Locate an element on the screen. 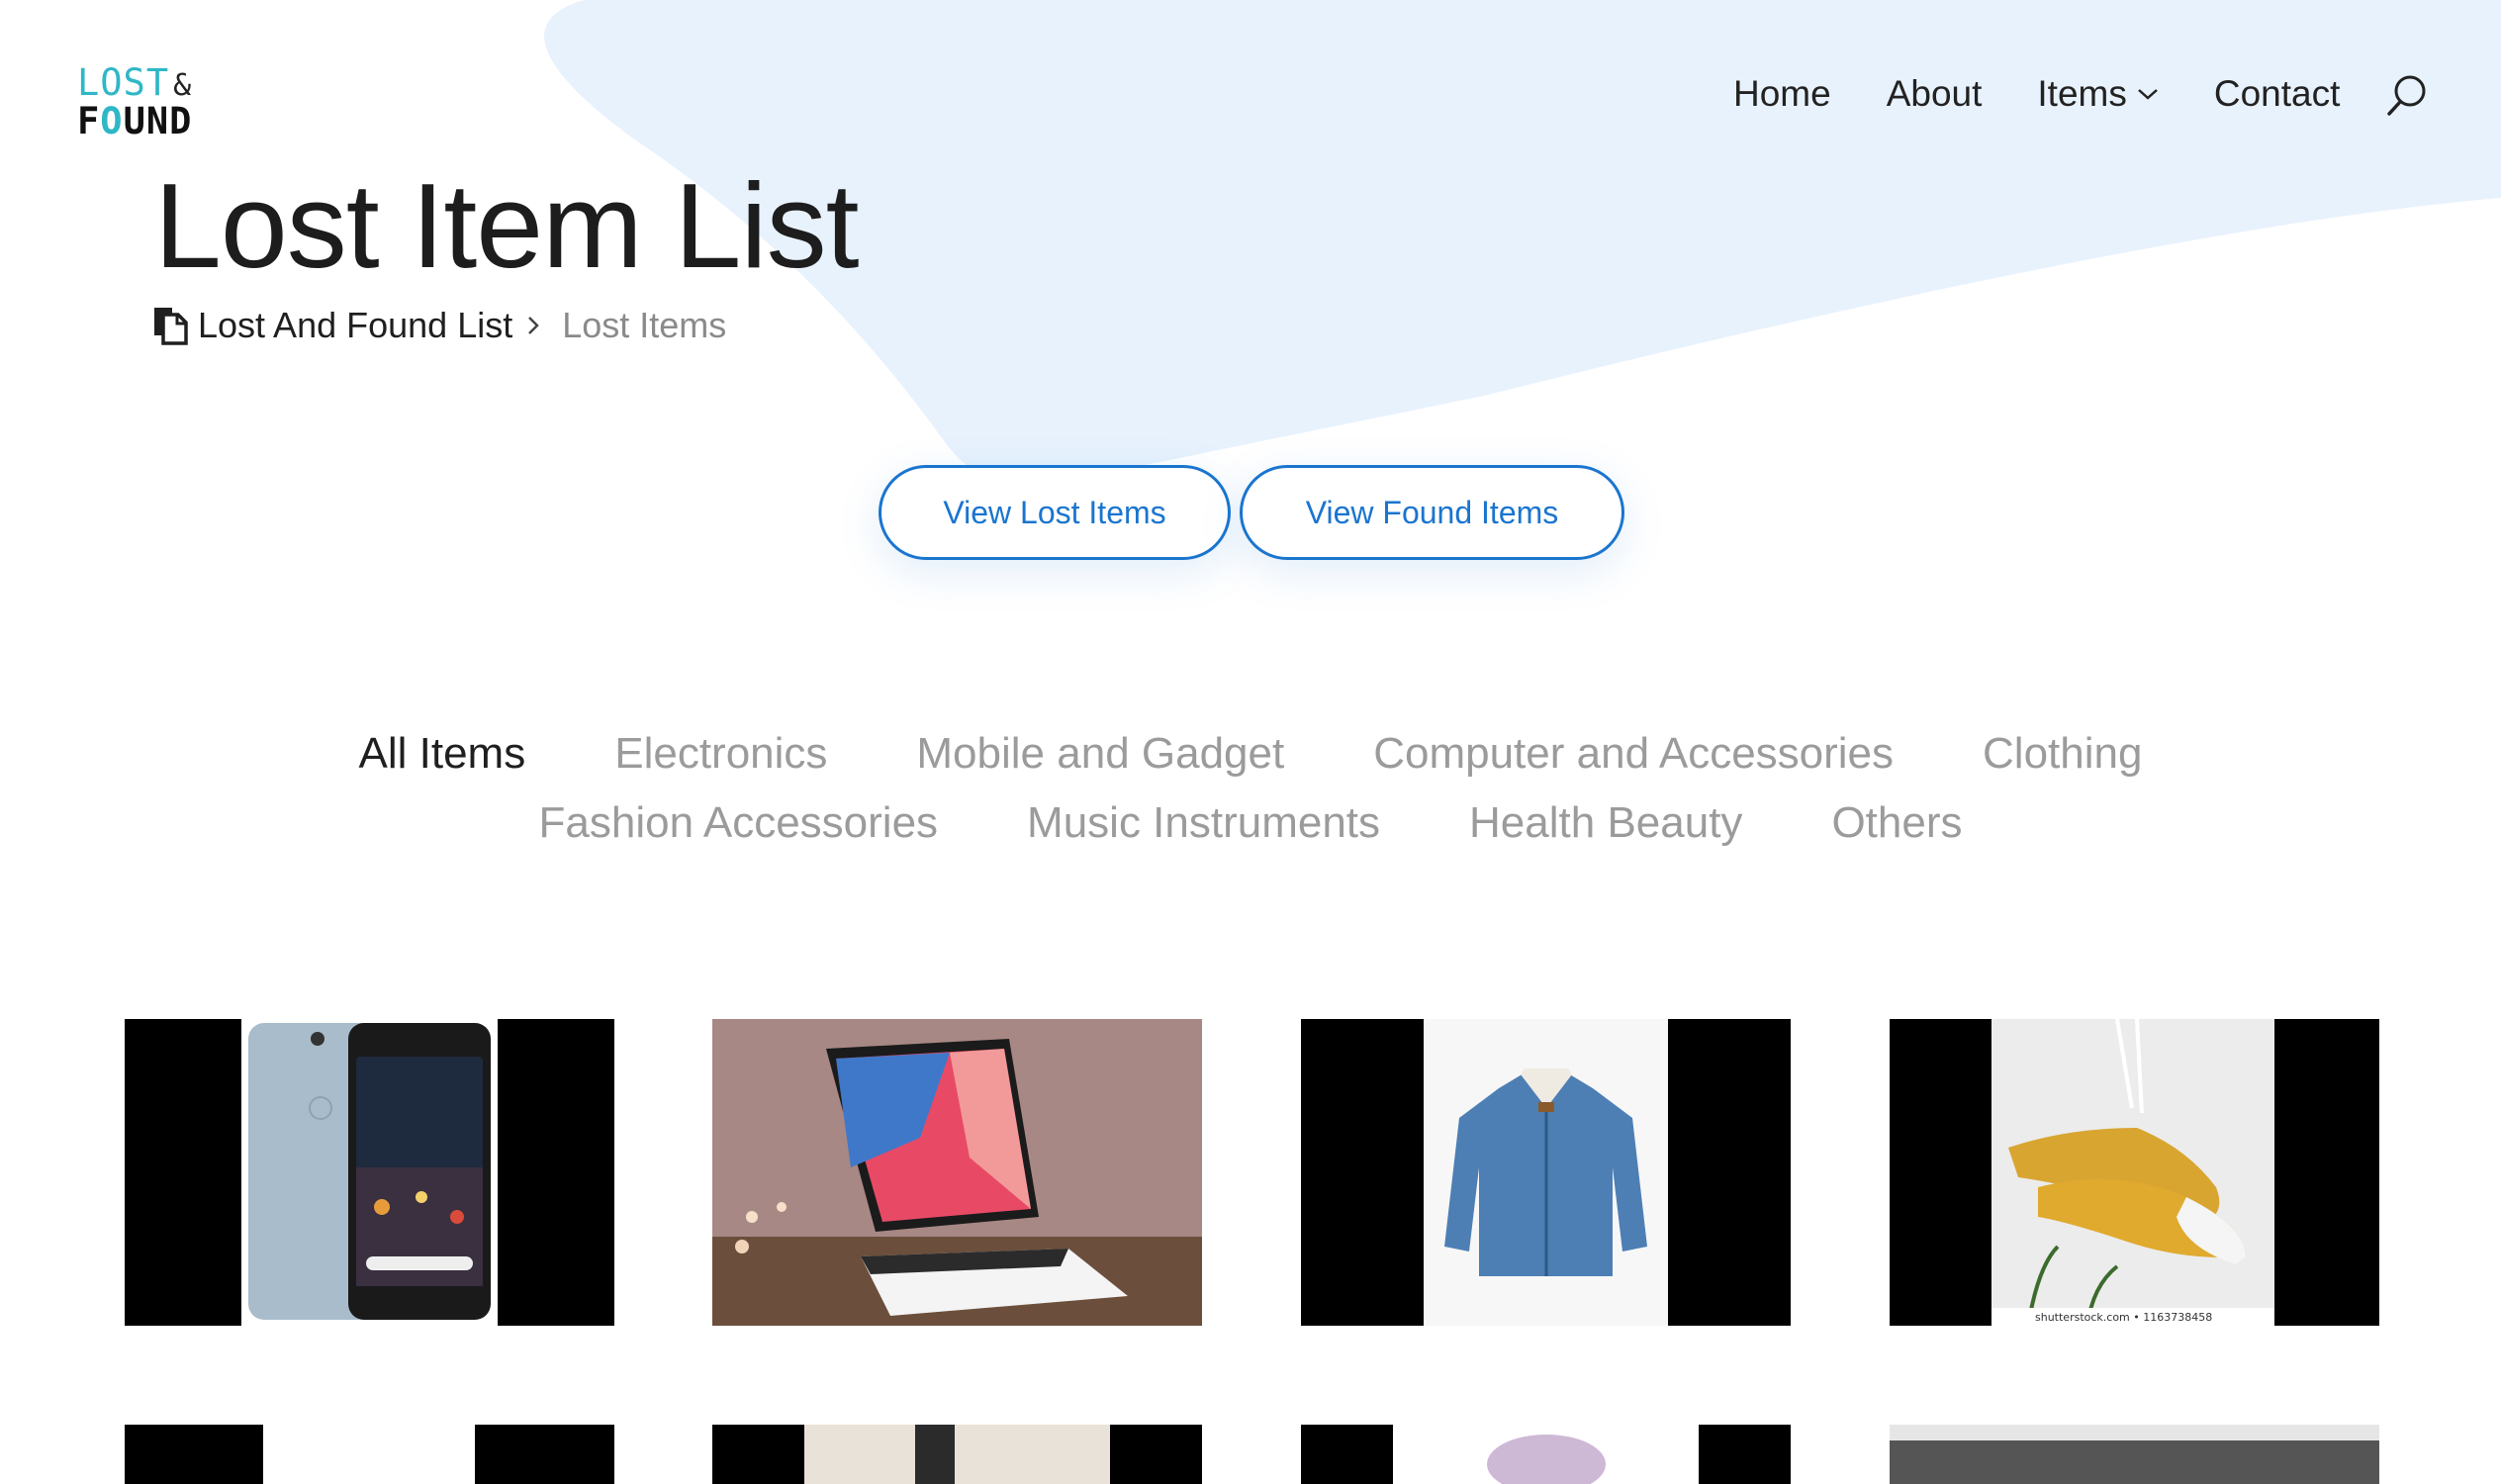  page-title: Lost Item List is located at coordinates (507, 225).